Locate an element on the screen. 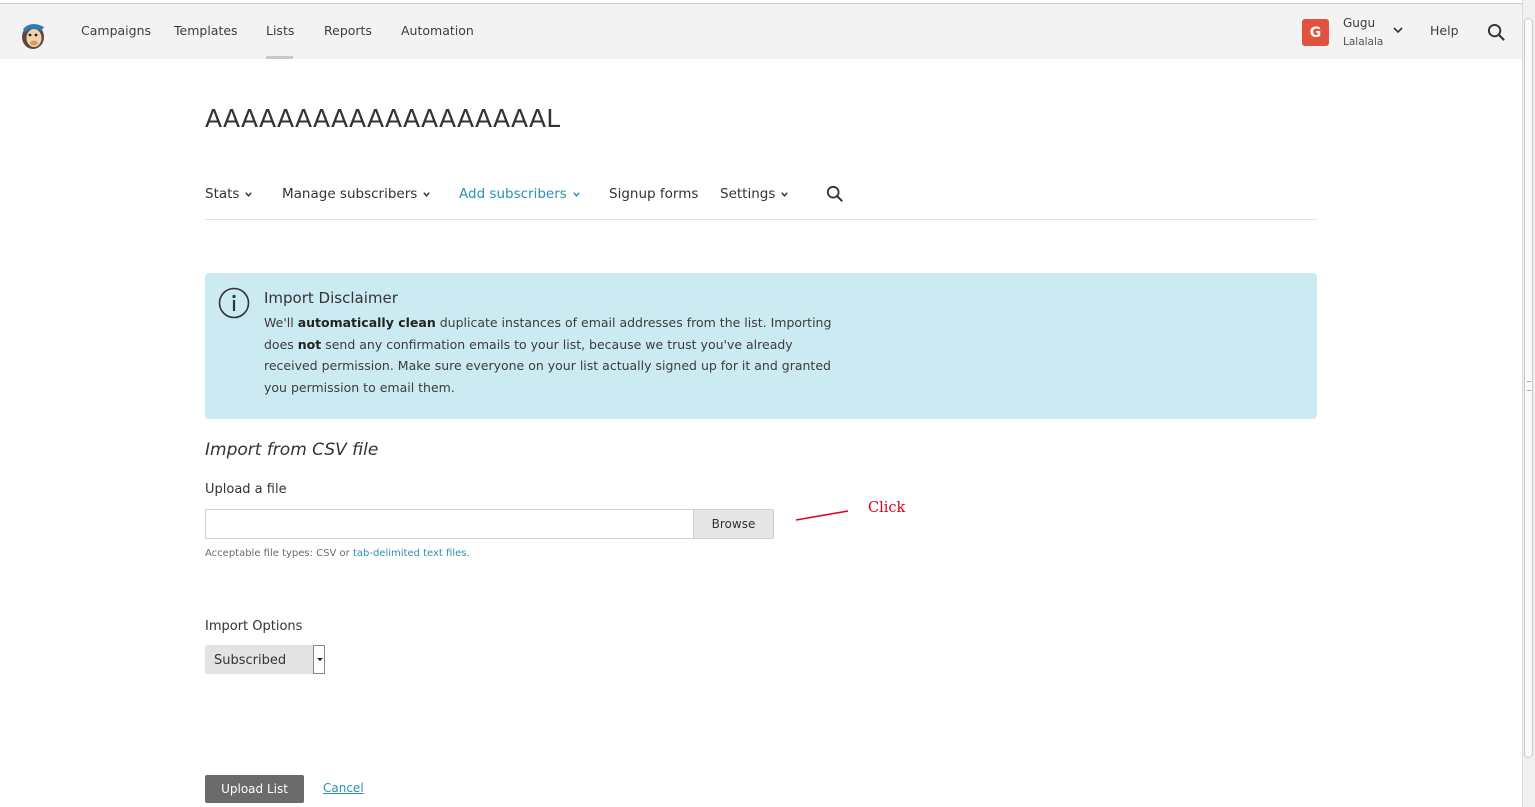  help-link: Help is located at coordinates (1444, 30).